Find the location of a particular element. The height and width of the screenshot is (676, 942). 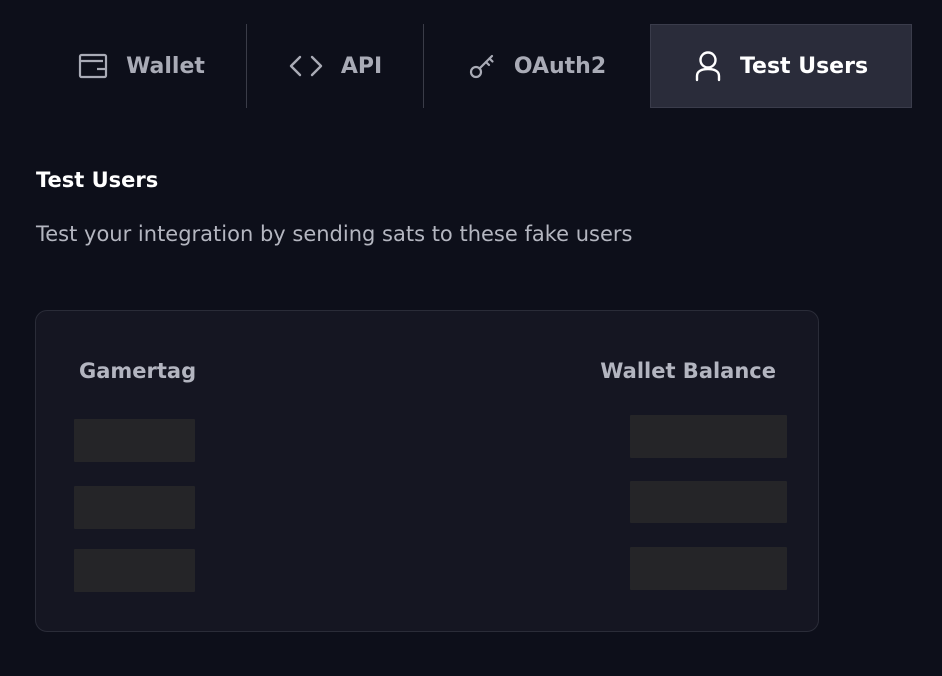

tab-oauth2: OAuth2 is located at coordinates (537, 66).